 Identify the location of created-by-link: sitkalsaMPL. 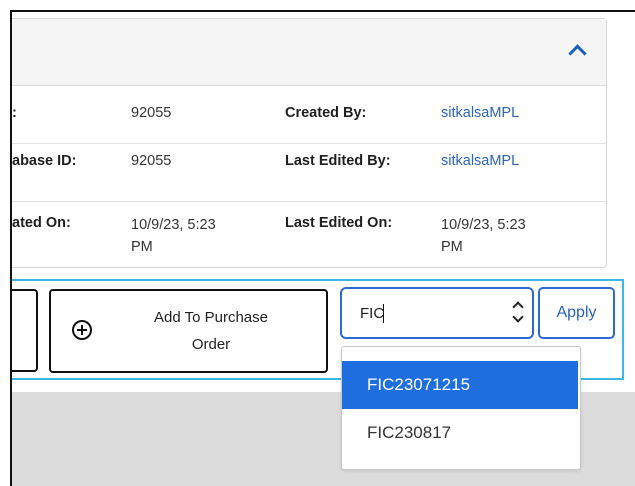
(480, 113).